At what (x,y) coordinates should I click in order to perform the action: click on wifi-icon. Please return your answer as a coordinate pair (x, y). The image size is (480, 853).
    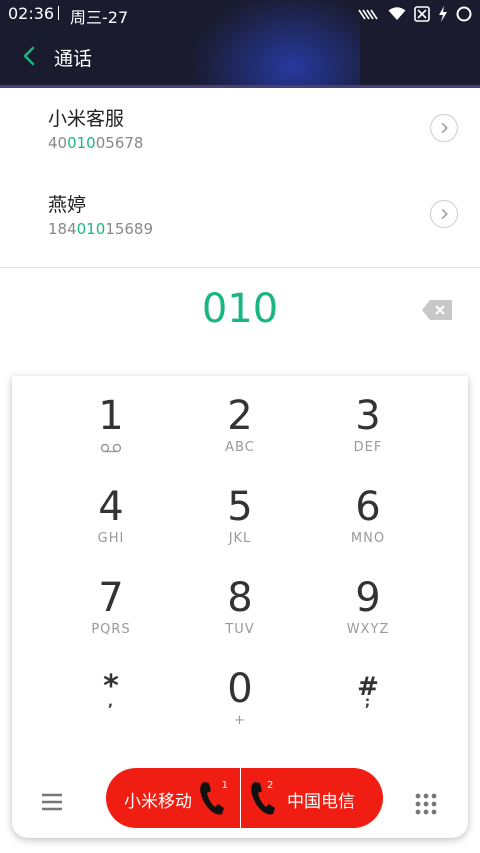
    Looking at the image, I should click on (397, 13).